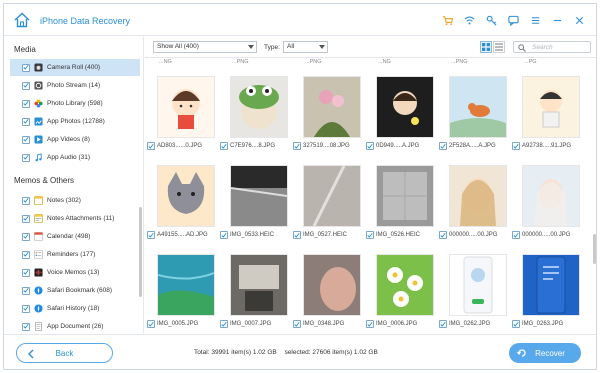 The height and width of the screenshot is (373, 600). I want to click on sidebar-item-app-audio: App Audio (31), so click(75, 157).